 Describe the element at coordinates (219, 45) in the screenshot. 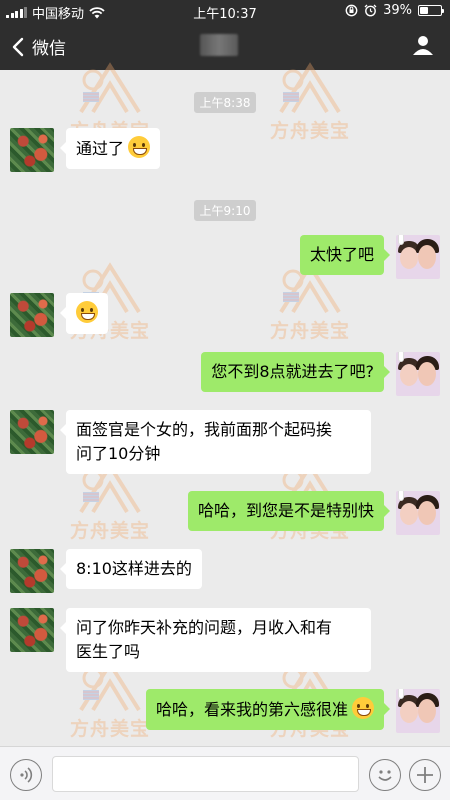

I see `chat-title-redacted` at that location.